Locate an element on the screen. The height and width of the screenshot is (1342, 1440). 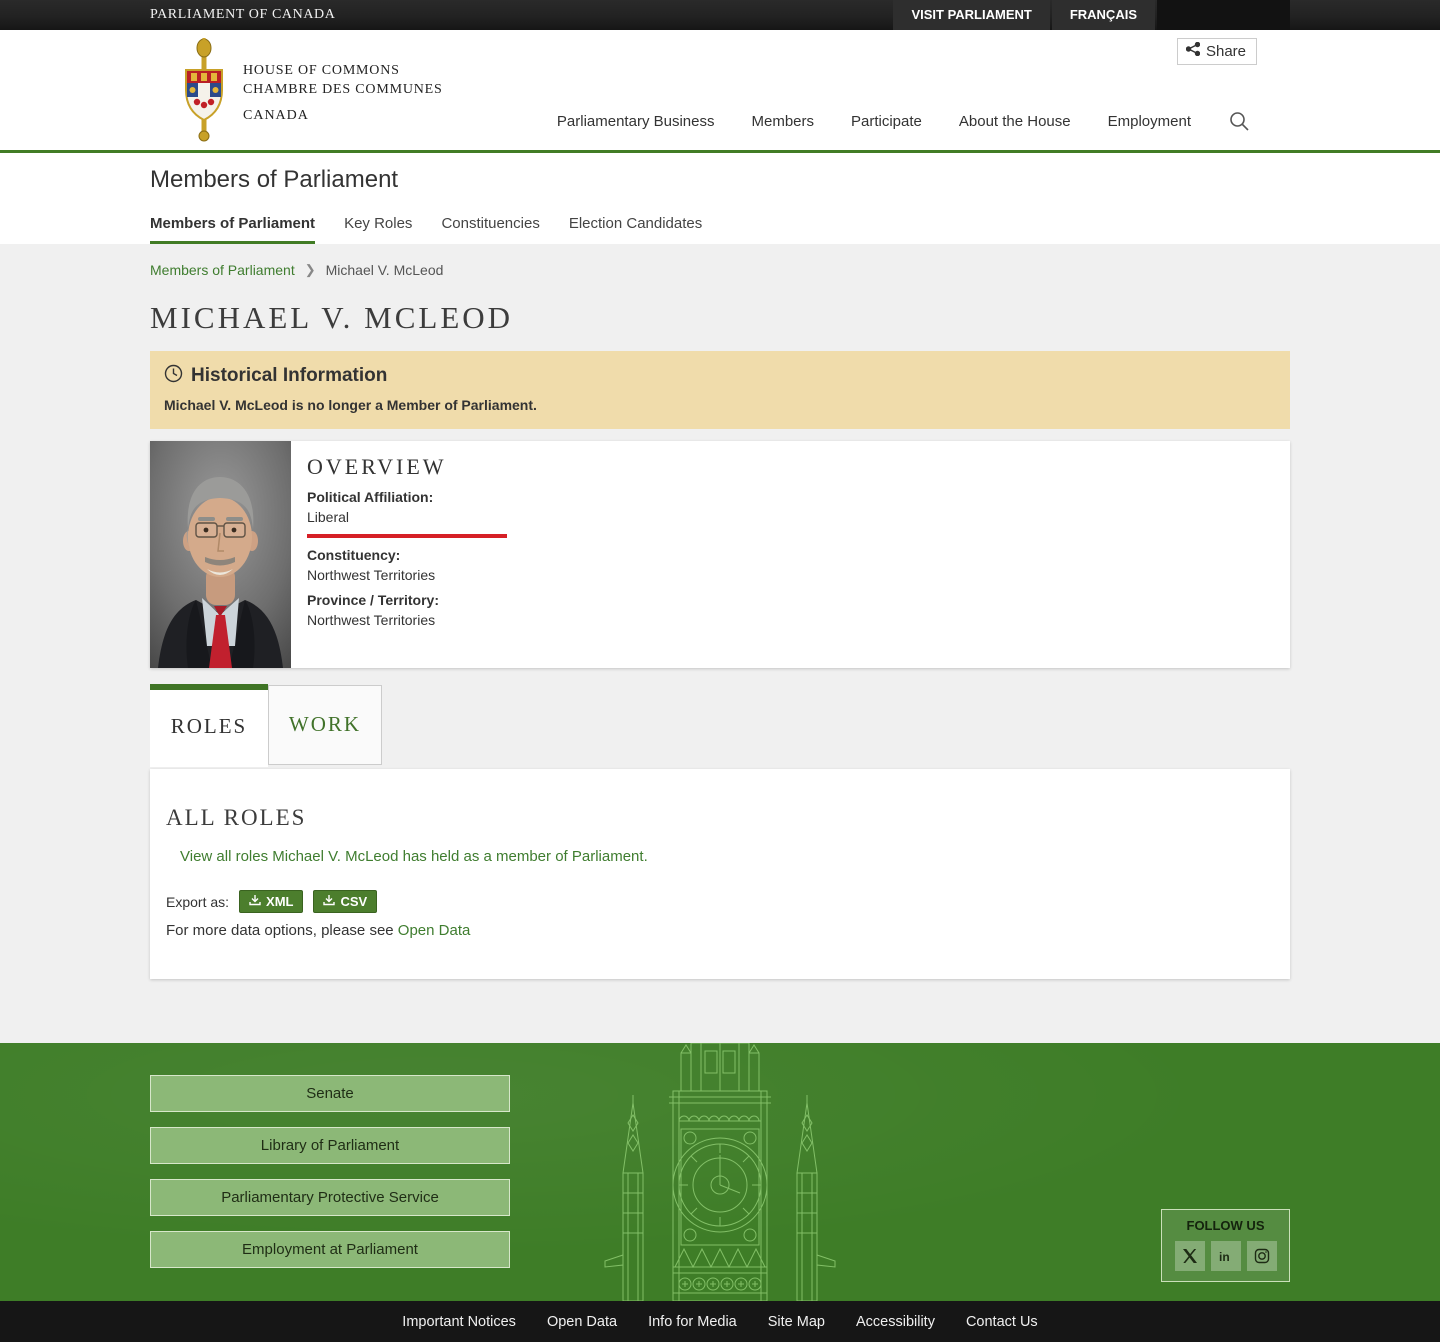
party-color-rule is located at coordinates (407, 536).